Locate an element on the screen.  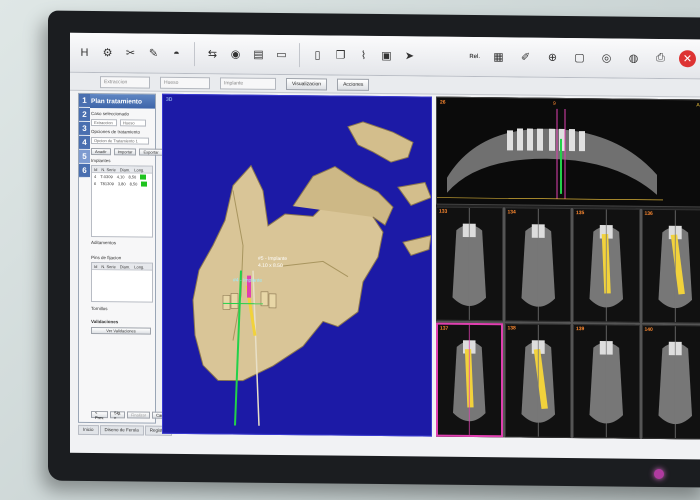
cross-section-slice: 140 is located at coordinates (670, 382).